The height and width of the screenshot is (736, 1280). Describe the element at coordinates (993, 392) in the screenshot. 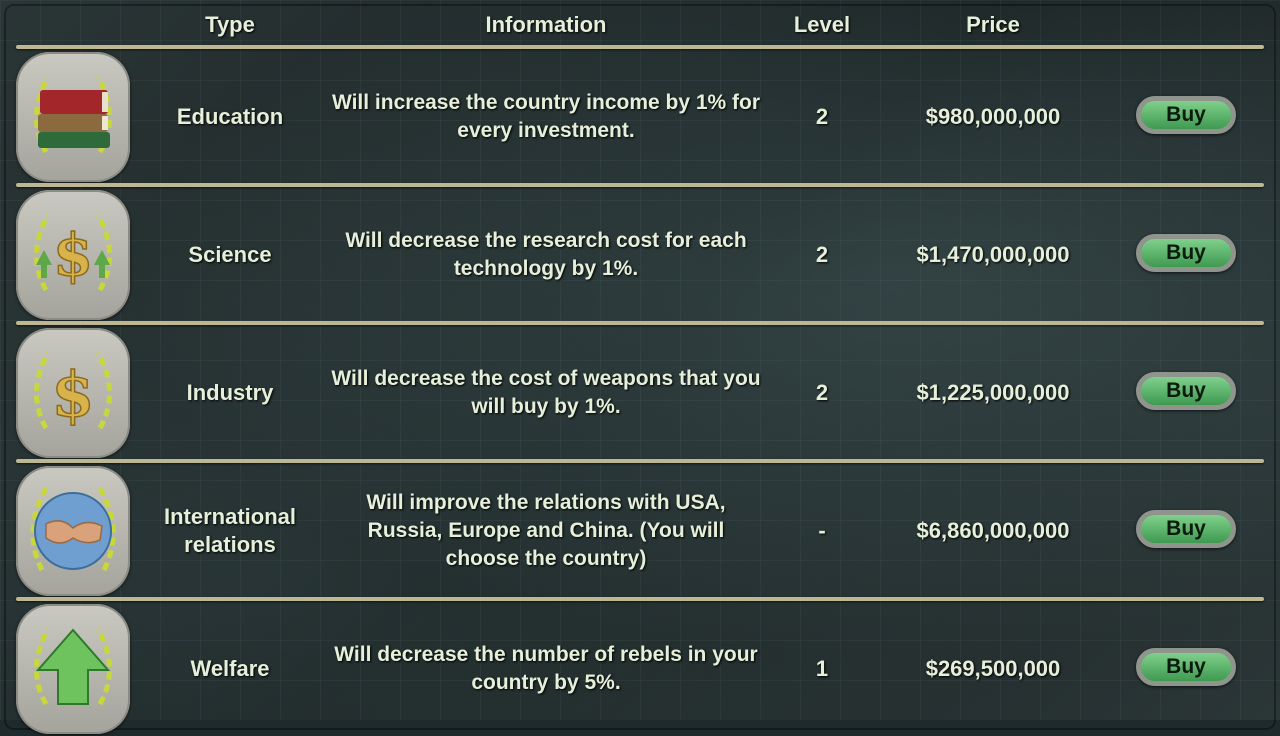

I see `price-value: $1,225,000,000` at that location.